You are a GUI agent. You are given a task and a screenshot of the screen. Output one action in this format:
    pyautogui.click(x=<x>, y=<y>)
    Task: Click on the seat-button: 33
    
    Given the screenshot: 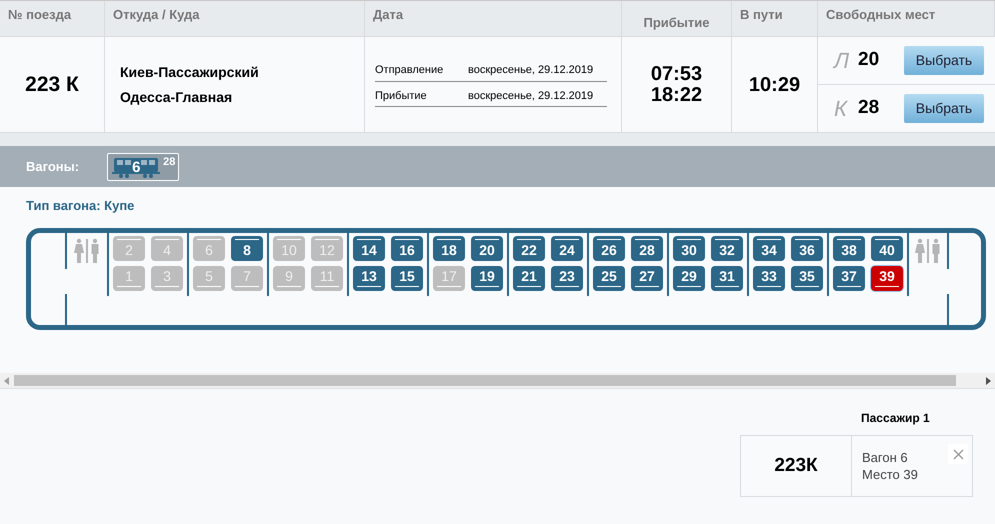 What is the action you would take?
    pyautogui.click(x=769, y=278)
    